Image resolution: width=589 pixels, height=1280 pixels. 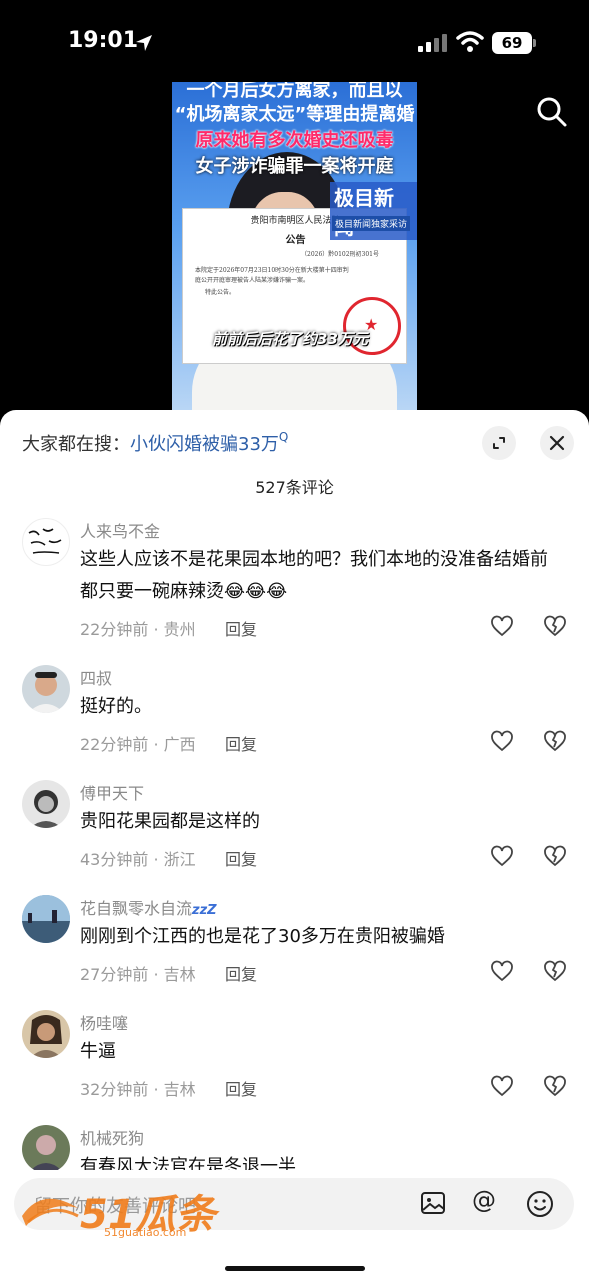 What do you see at coordinates (432, 43) in the screenshot?
I see `cellular-signal-icon` at bounding box center [432, 43].